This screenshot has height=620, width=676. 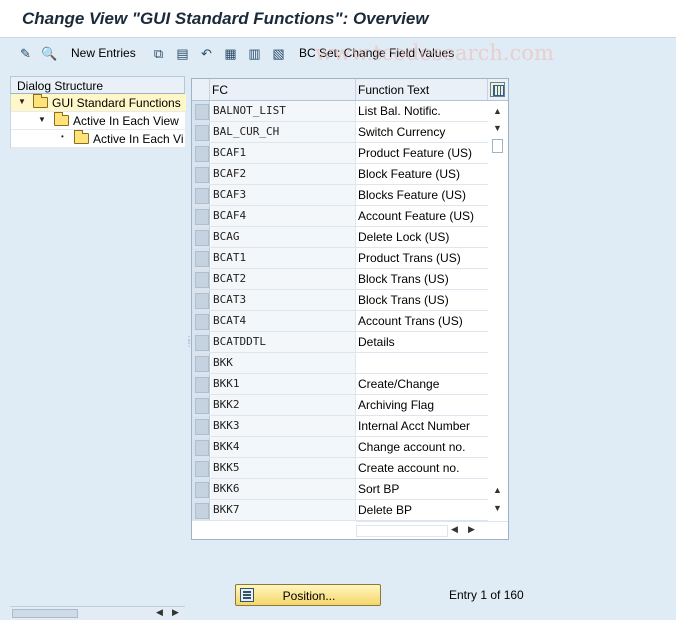 What do you see at coordinates (201, 89) in the screenshot?
I see `select-all-cell` at bounding box center [201, 89].